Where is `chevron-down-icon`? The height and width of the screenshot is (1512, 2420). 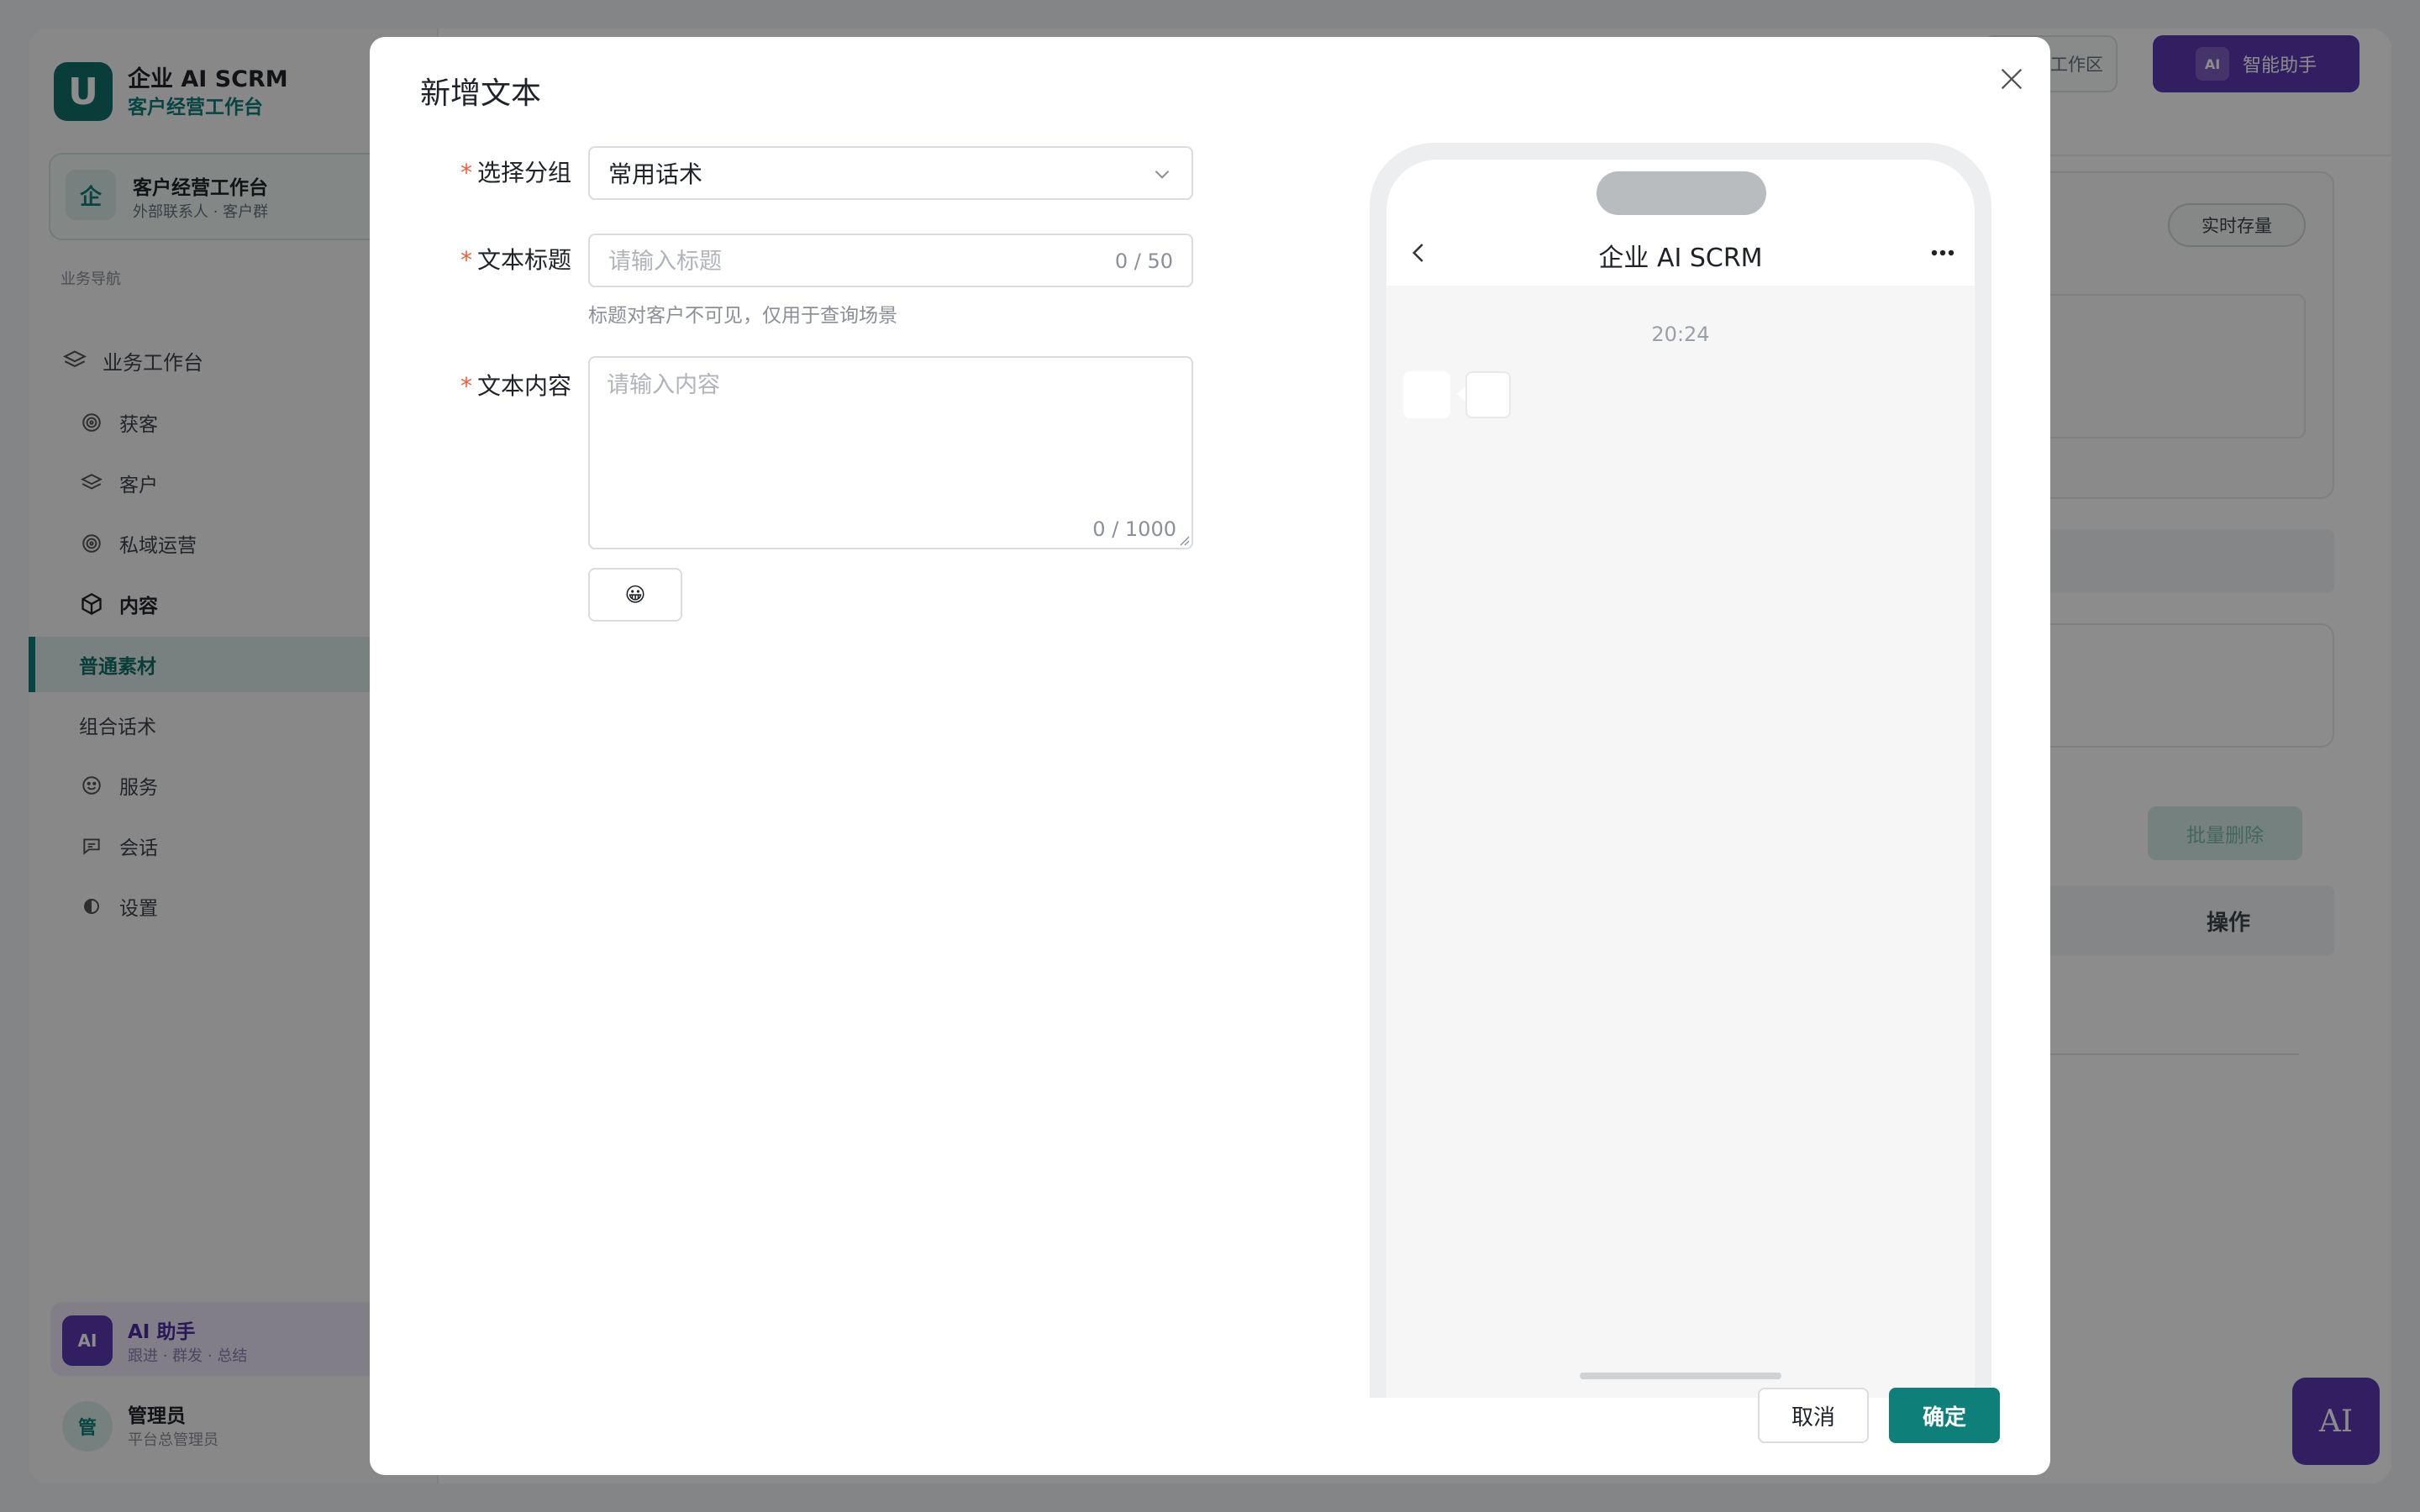
chevron-down-icon is located at coordinates (1163, 175).